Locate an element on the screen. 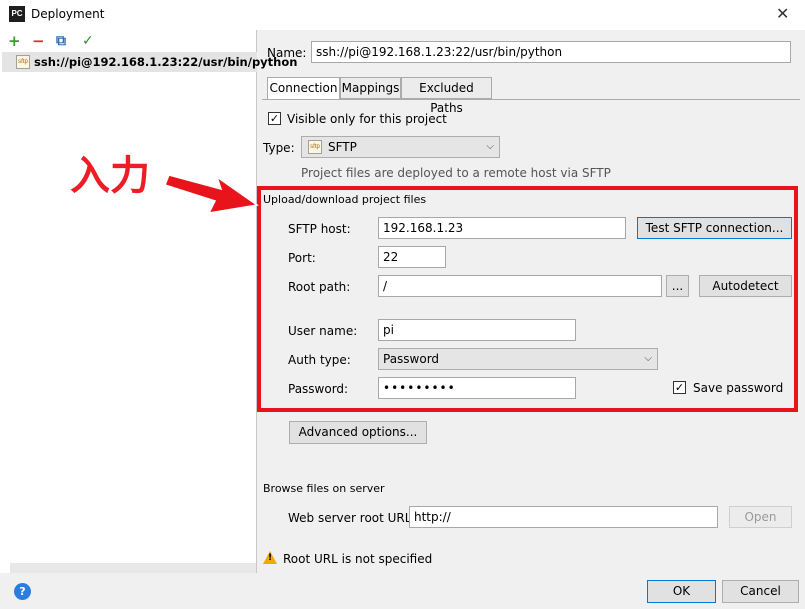 This screenshot has width=805, height=609. browse-section-title: Browse files on server is located at coordinates (324, 488).